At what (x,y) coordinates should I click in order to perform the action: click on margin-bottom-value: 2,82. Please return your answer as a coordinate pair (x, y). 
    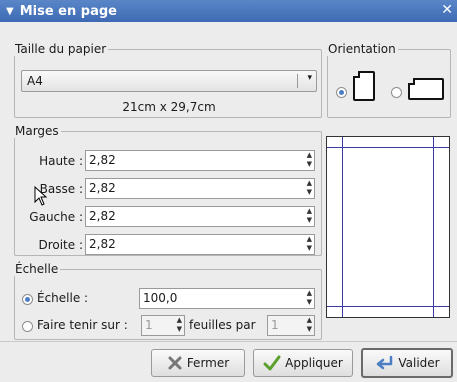
    Looking at the image, I should click on (102, 188).